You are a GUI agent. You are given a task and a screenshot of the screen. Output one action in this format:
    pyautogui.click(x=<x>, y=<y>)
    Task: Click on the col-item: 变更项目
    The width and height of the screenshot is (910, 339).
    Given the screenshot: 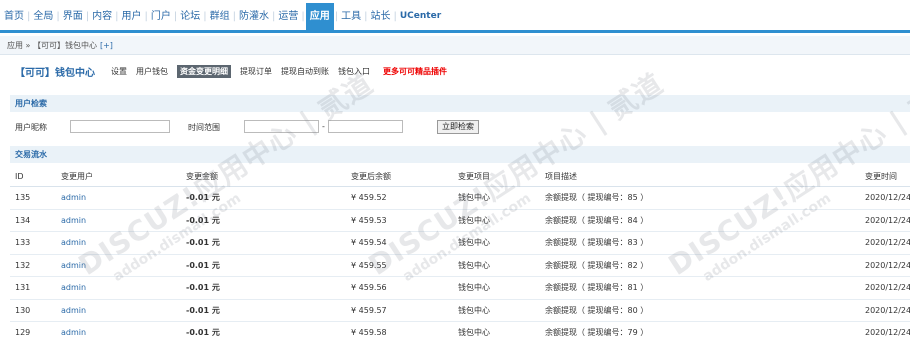 What is the action you would take?
    pyautogui.click(x=474, y=176)
    